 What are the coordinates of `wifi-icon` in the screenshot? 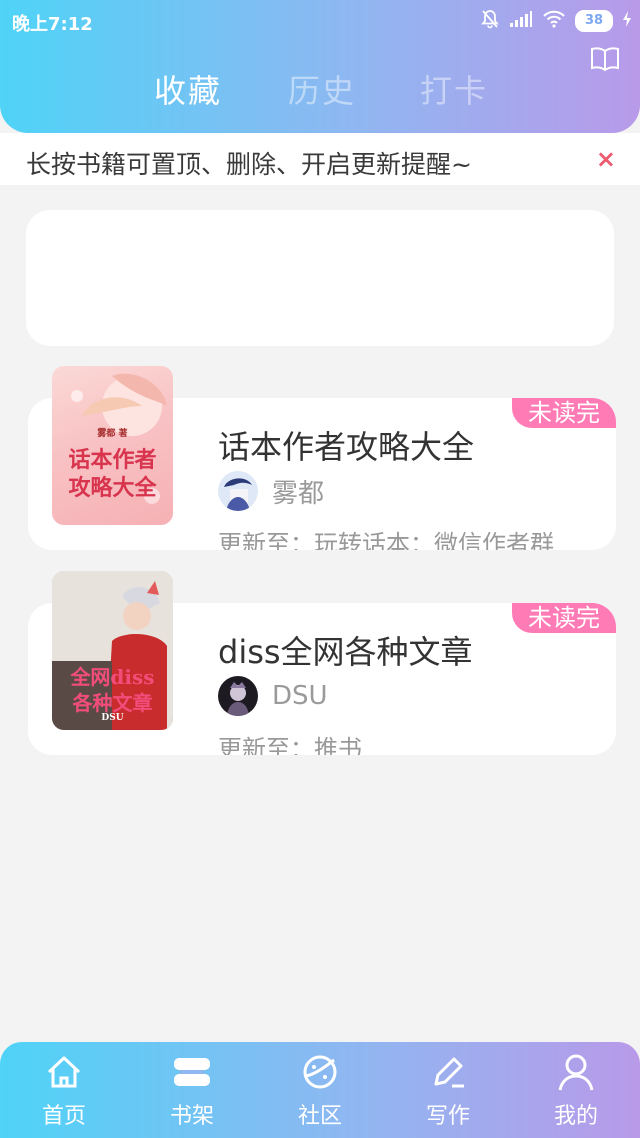 It's located at (554, 21).